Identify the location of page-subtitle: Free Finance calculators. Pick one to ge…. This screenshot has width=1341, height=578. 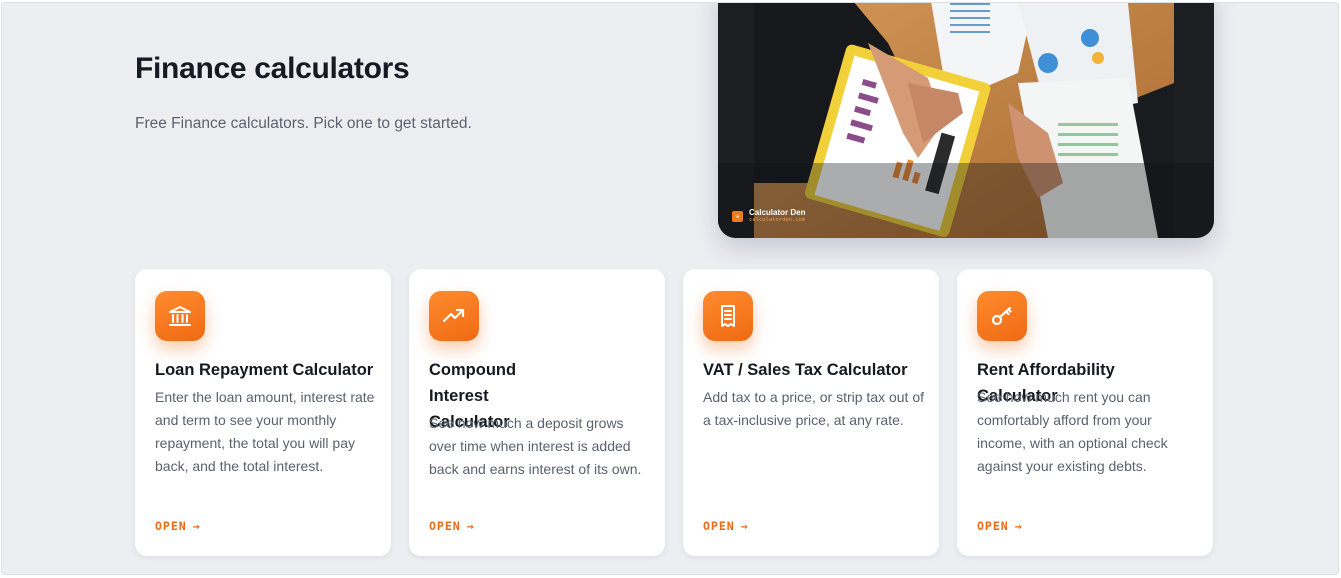
(303, 123).